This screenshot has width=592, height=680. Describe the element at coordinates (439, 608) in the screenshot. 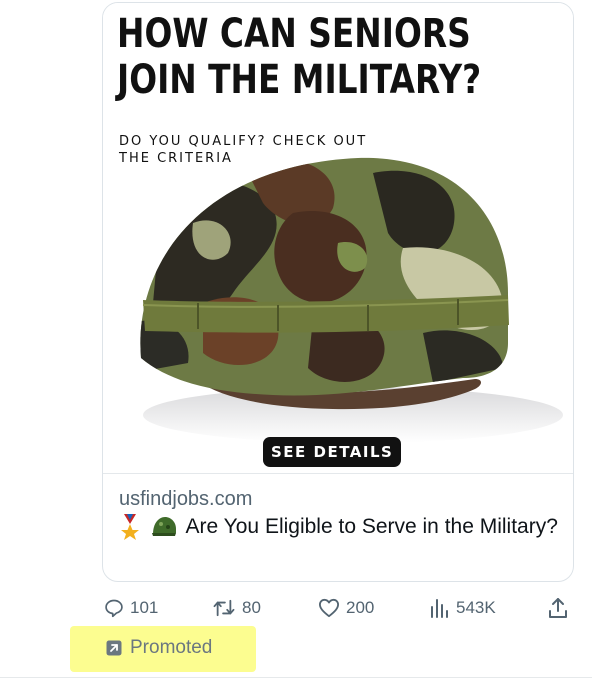

I see `views-icon` at that location.